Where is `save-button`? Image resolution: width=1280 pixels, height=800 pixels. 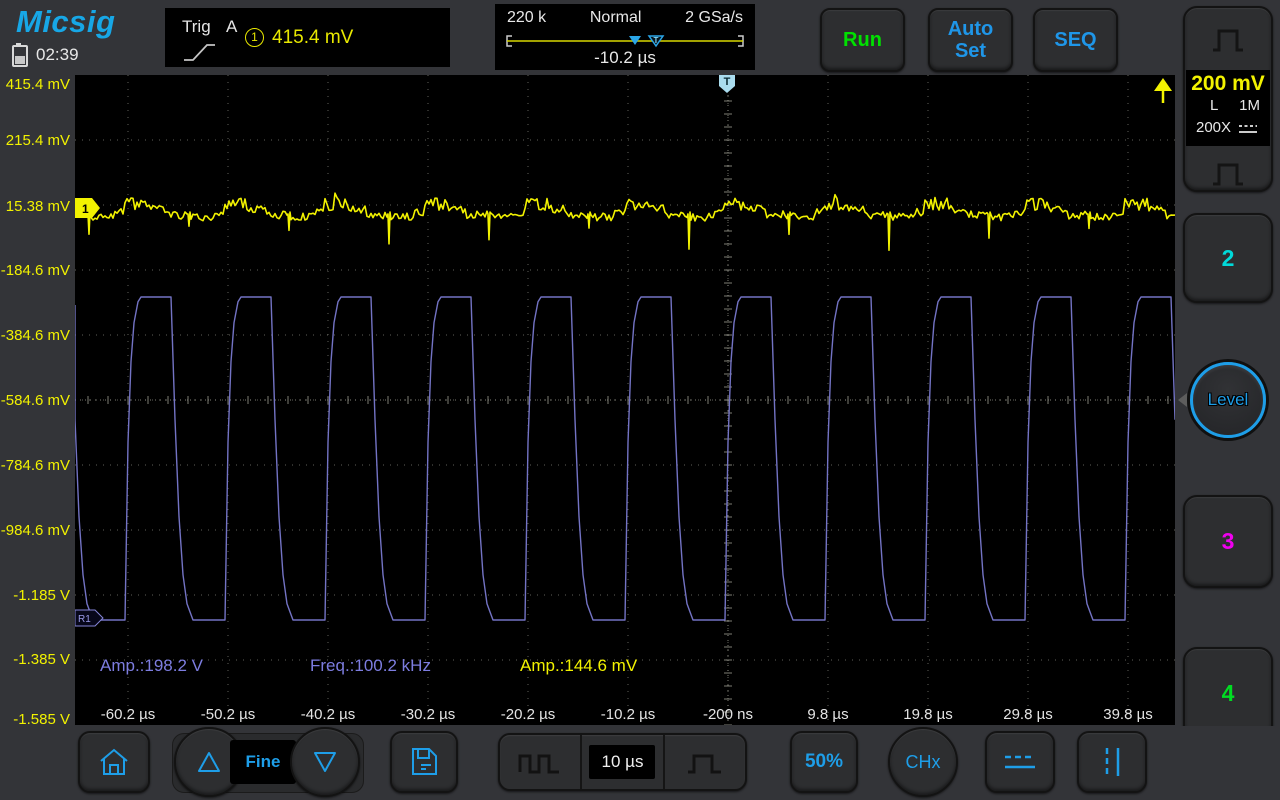 save-button is located at coordinates (424, 762).